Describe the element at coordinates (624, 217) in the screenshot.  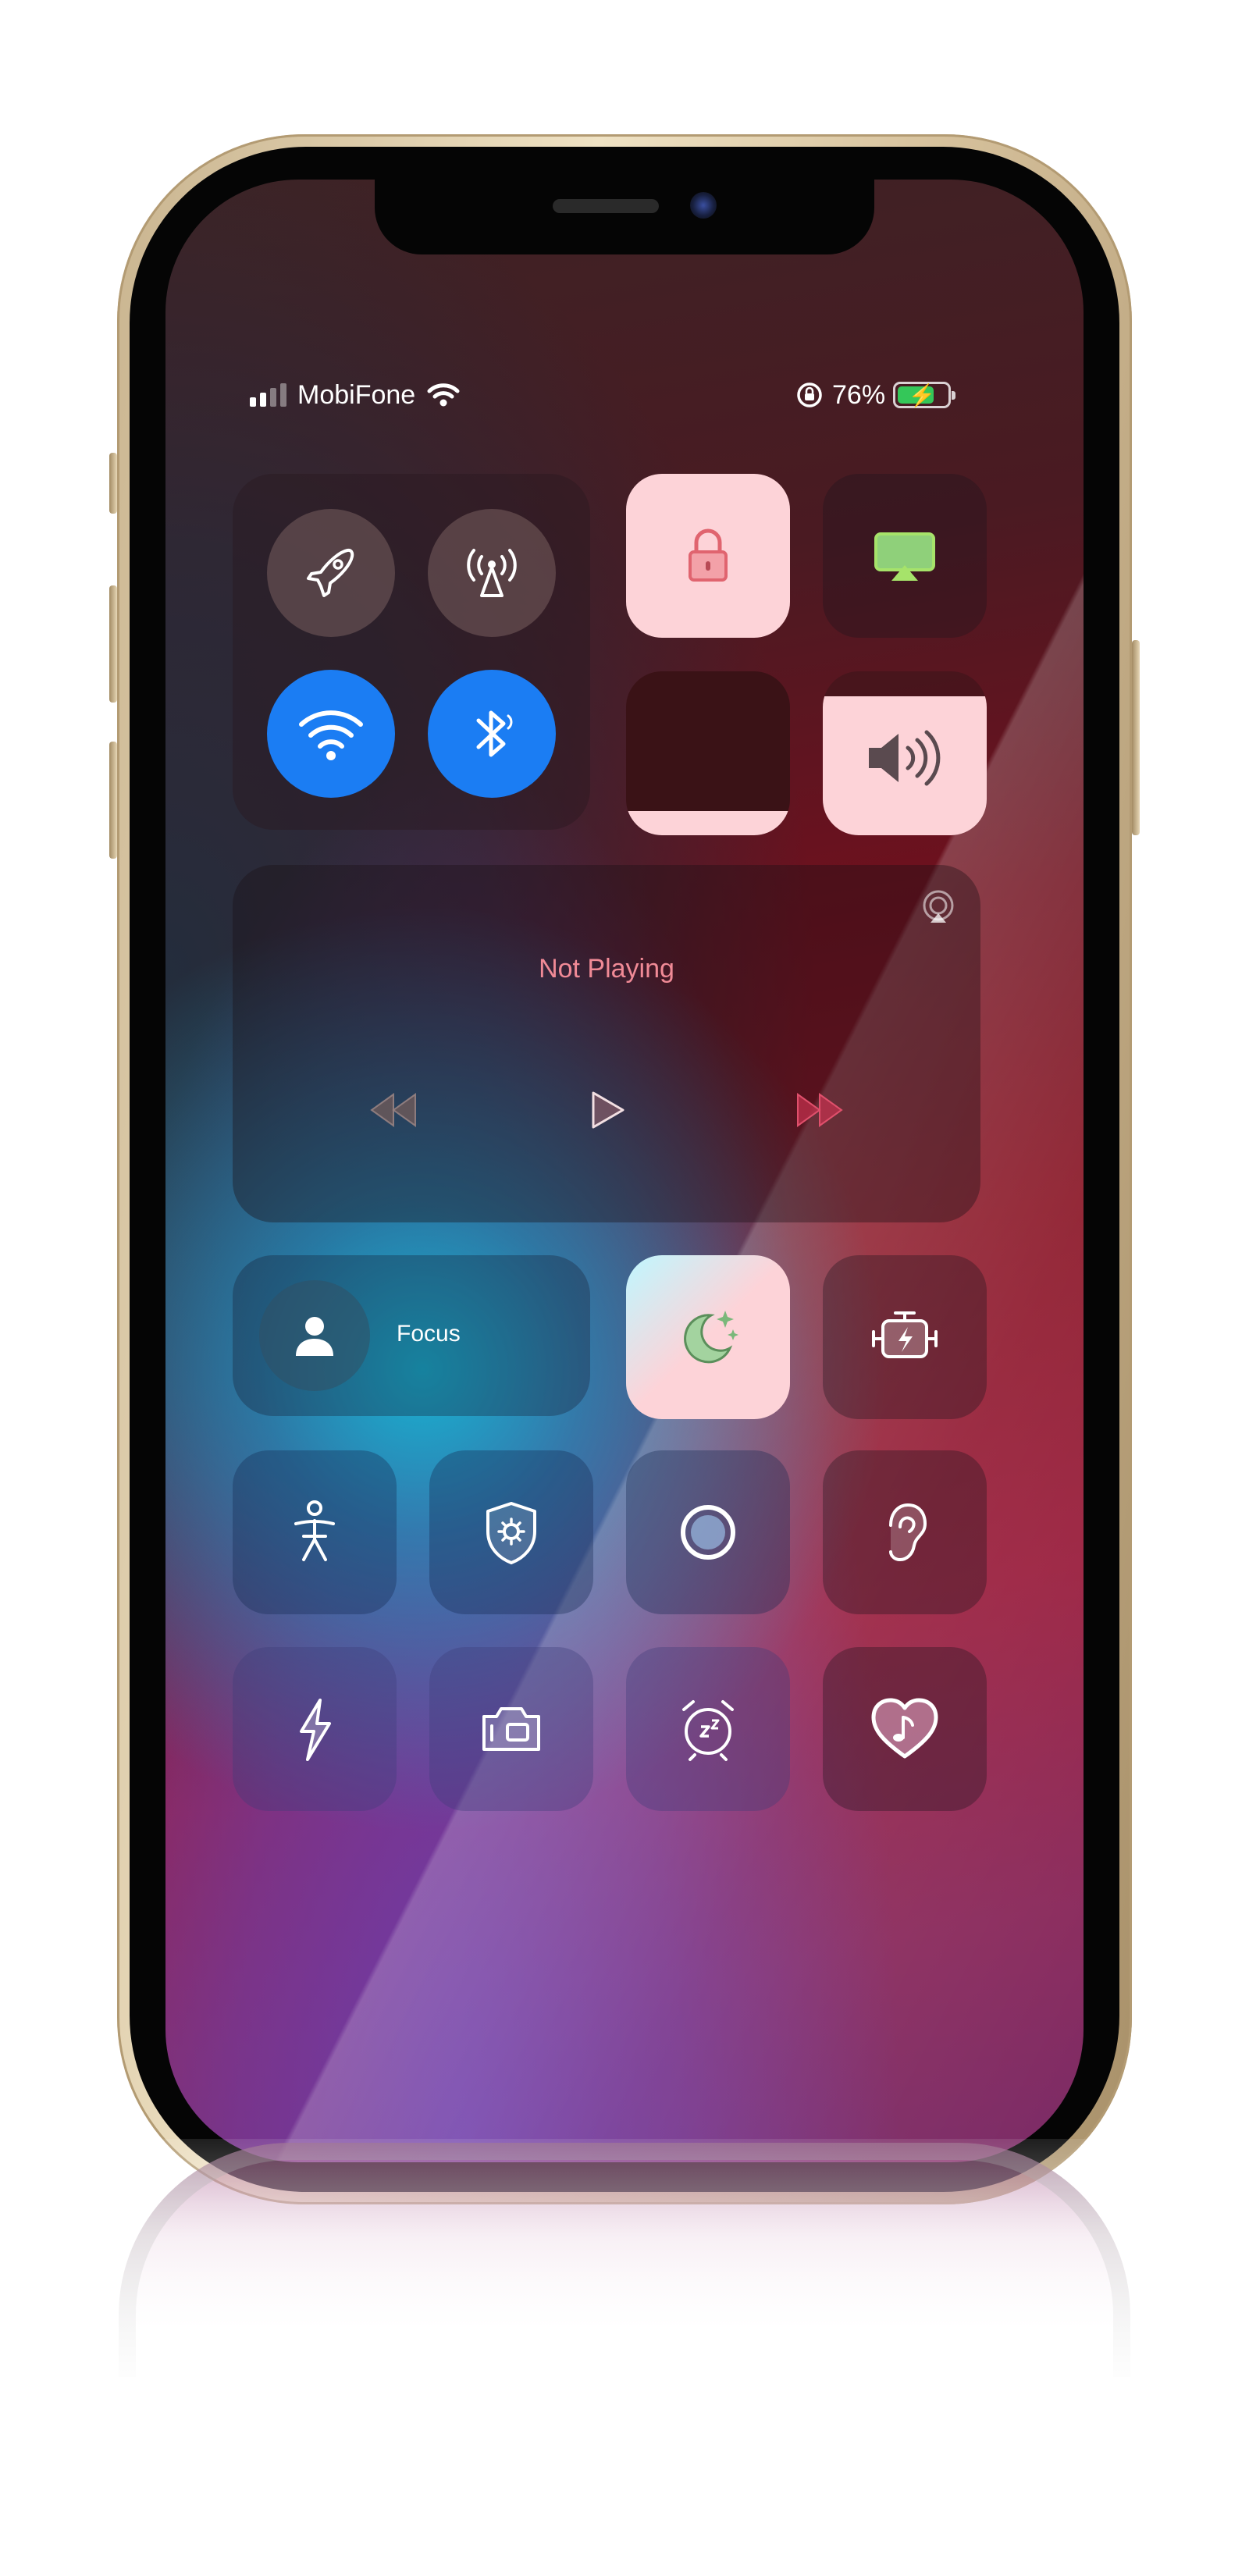
I see `notch` at that location.